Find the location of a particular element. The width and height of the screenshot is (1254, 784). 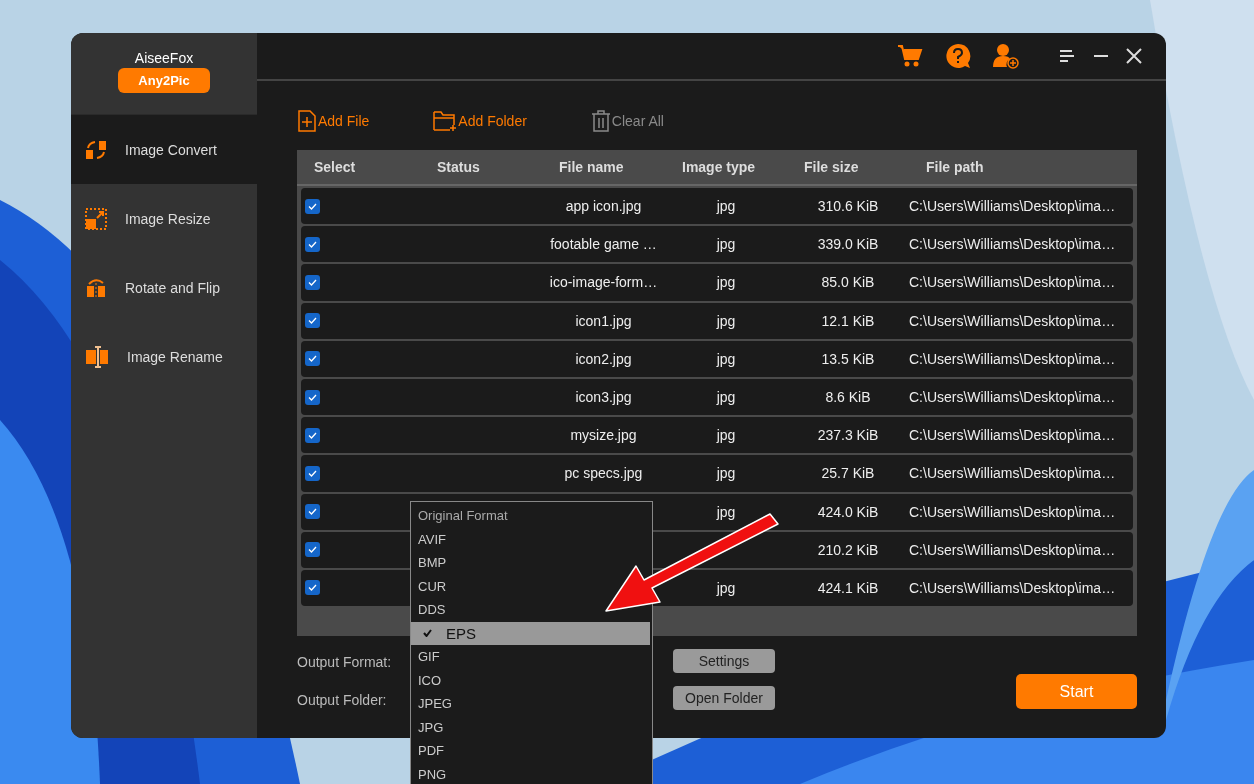

file-size-cell-text: 25.7 KiB is located at coordinates (848, 473).